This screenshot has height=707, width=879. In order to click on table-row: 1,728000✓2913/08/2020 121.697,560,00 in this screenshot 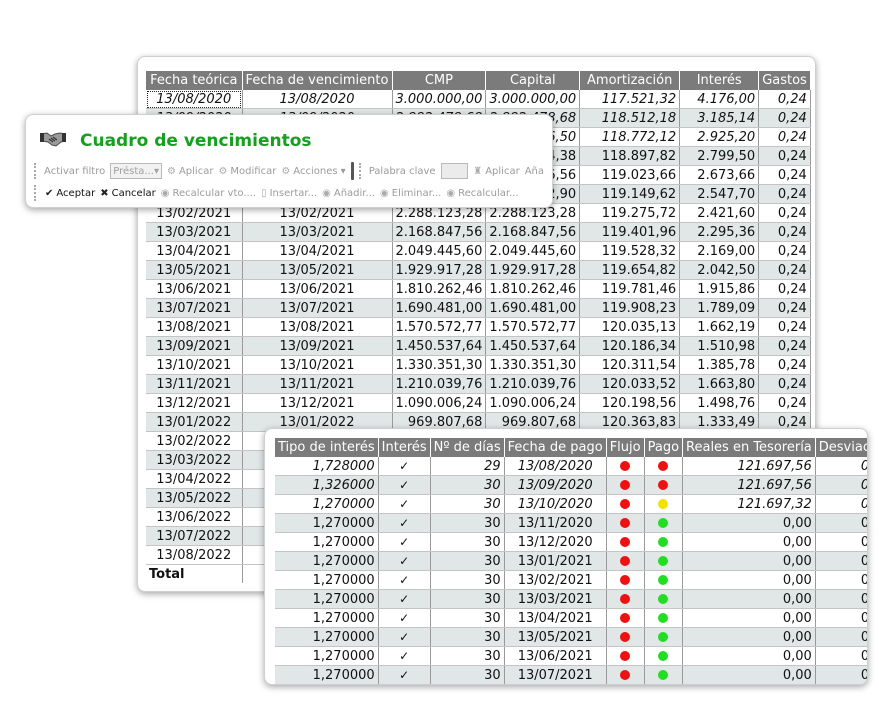, I will do `click(571, 466)`.